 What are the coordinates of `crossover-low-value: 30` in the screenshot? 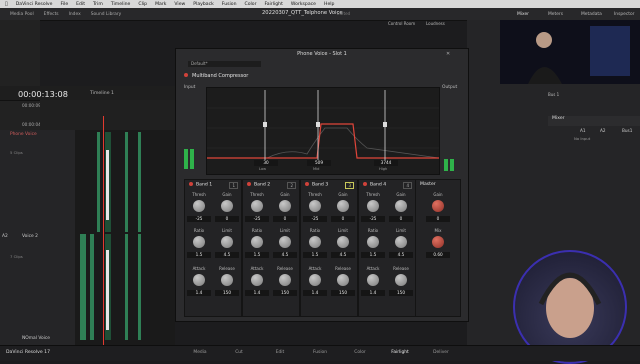 It's located at (266, 163).